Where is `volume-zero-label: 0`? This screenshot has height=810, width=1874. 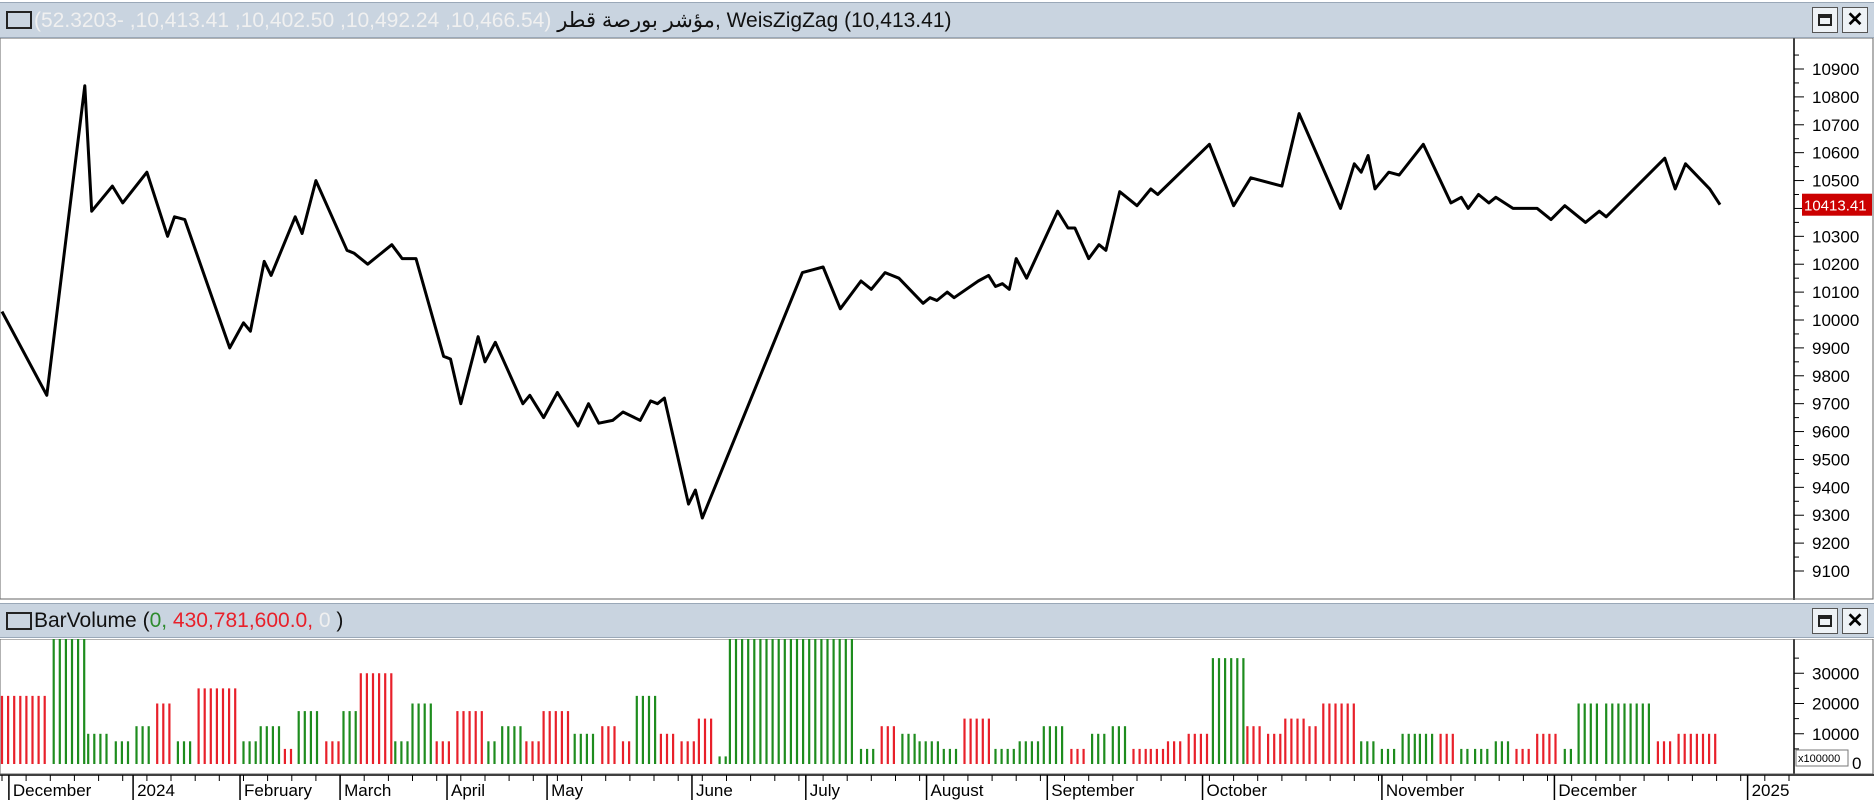 volume-zero-label: 0 is located at coordinates (1856, 763).